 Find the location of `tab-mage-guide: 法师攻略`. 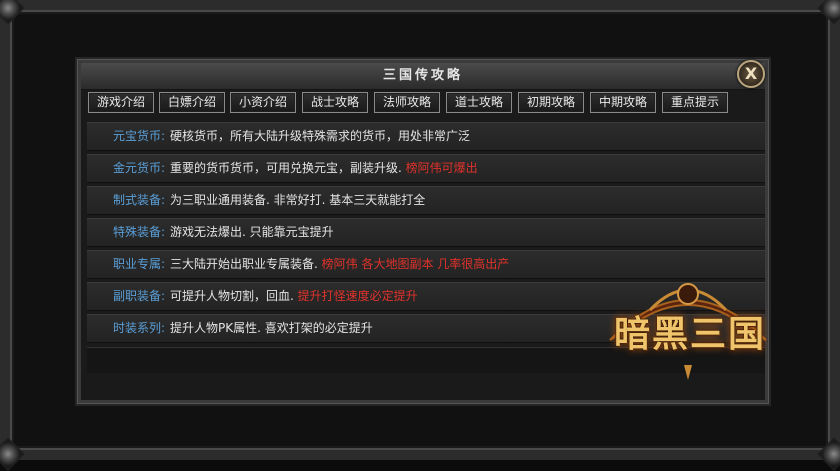

tab-mage-guide: 法师攻略 is located at coordinates (407, 102).